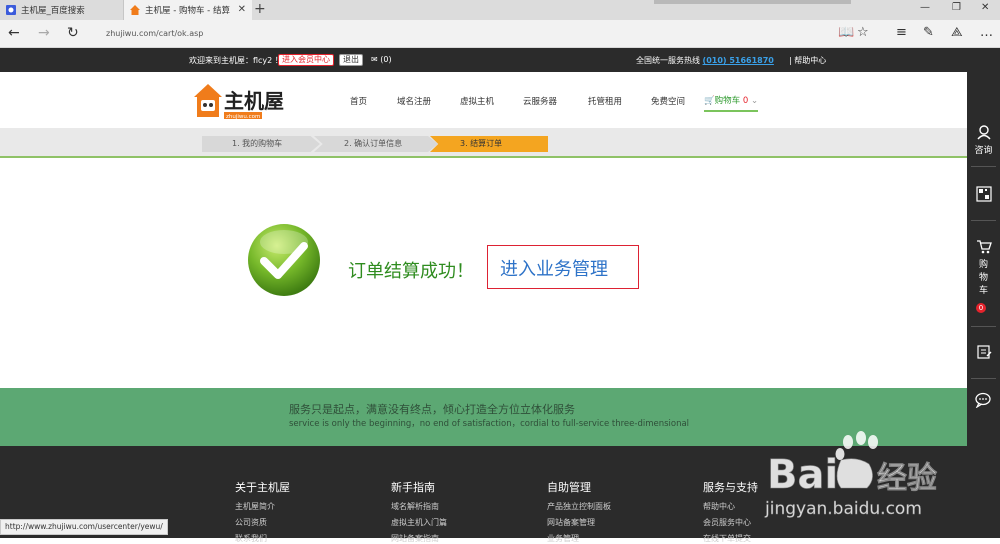 The height and width of the screenshot is (544, 1000). What do you see at coordinates (985, 7) in the screenshot?
I see `window-close-icon: ✕` at bounding box center [985, 7].